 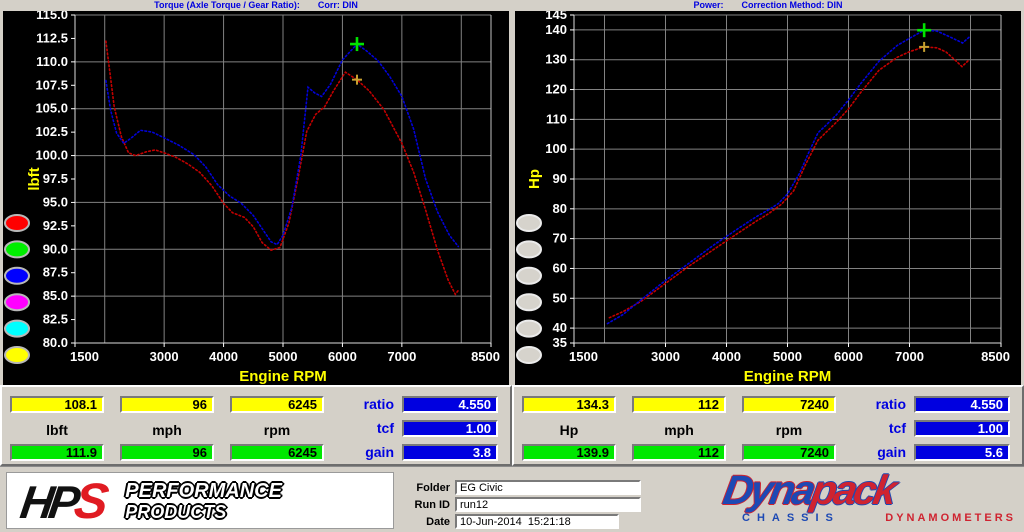 What do you see at coordinates (48, 501) in the screenshot?
I see `hps-hp-text: HP` at bounding box center [48, 501].